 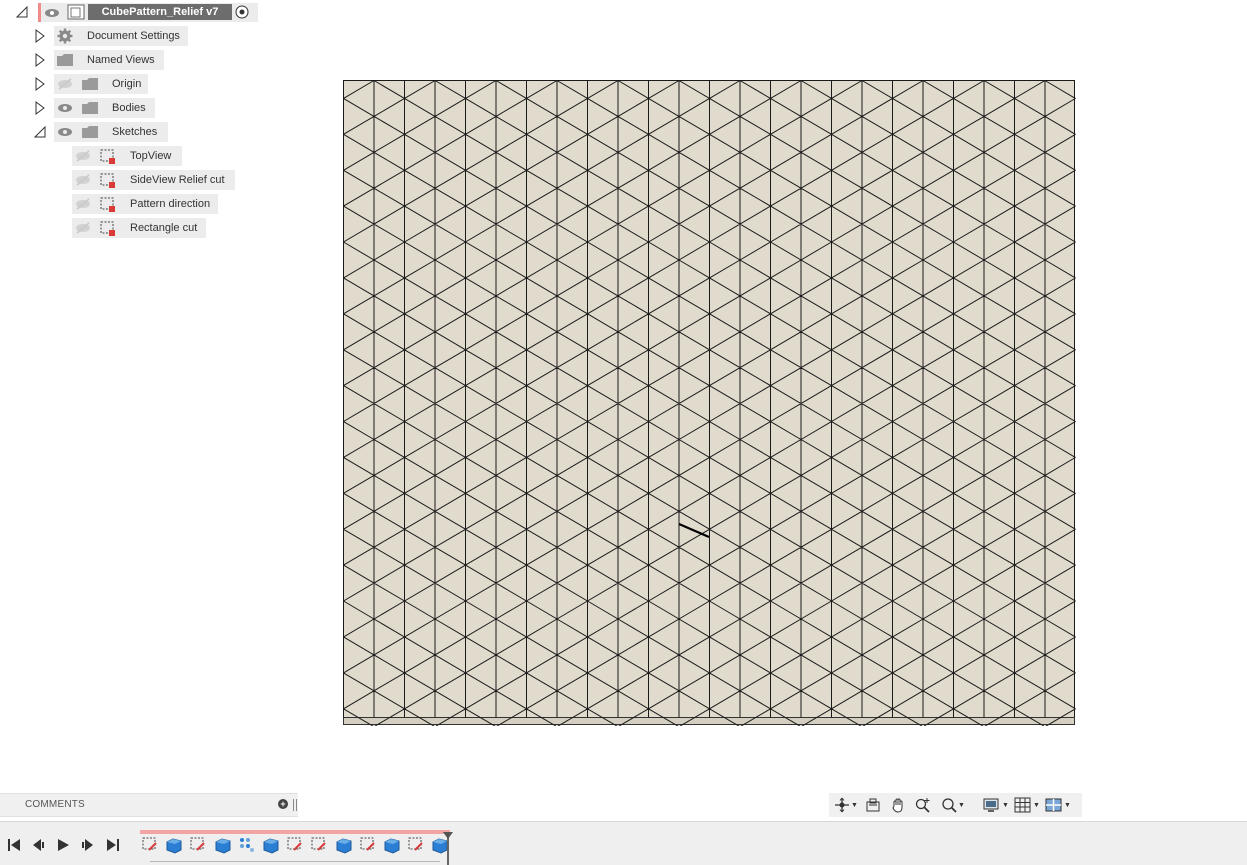 I want to click on add-comment-icon: +, so click(x=283, y=804).